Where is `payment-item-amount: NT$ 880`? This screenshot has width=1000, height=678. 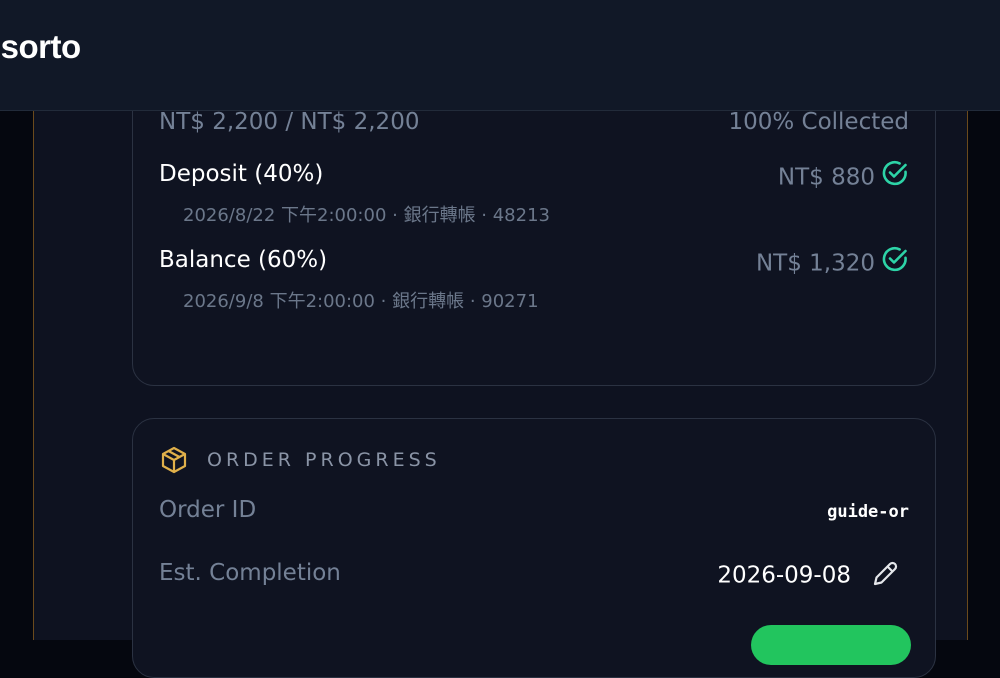 payment-item-amount: NT$ 880 is located at coordinates (843, 177).